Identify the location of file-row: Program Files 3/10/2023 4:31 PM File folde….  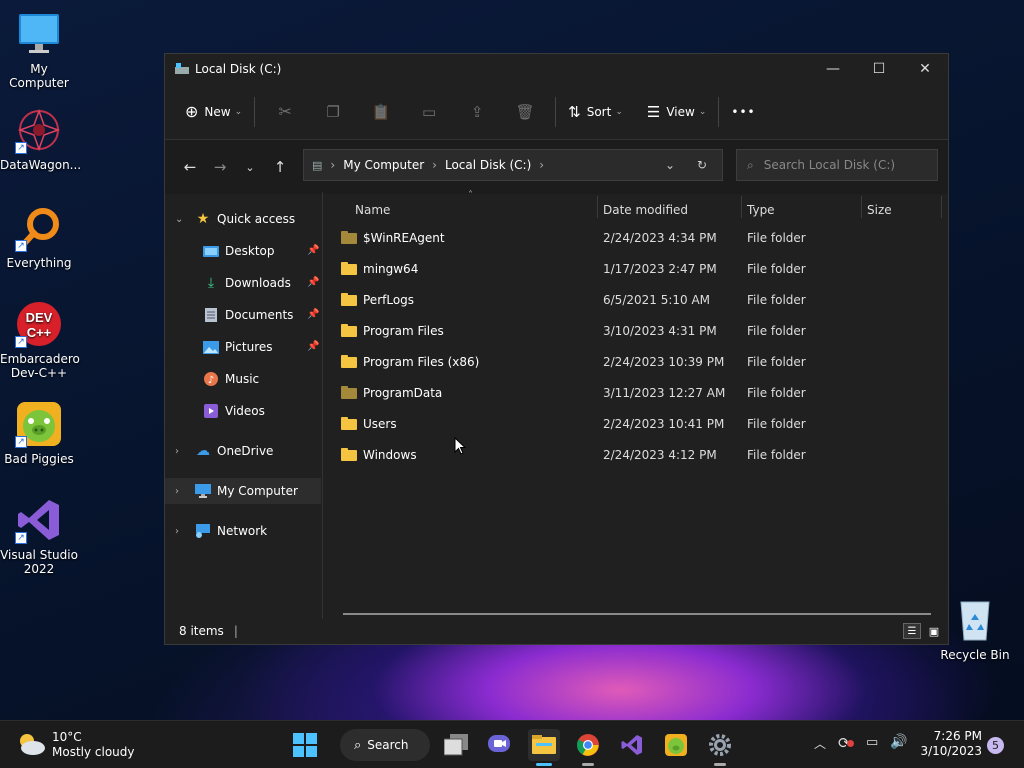
(641, 330).